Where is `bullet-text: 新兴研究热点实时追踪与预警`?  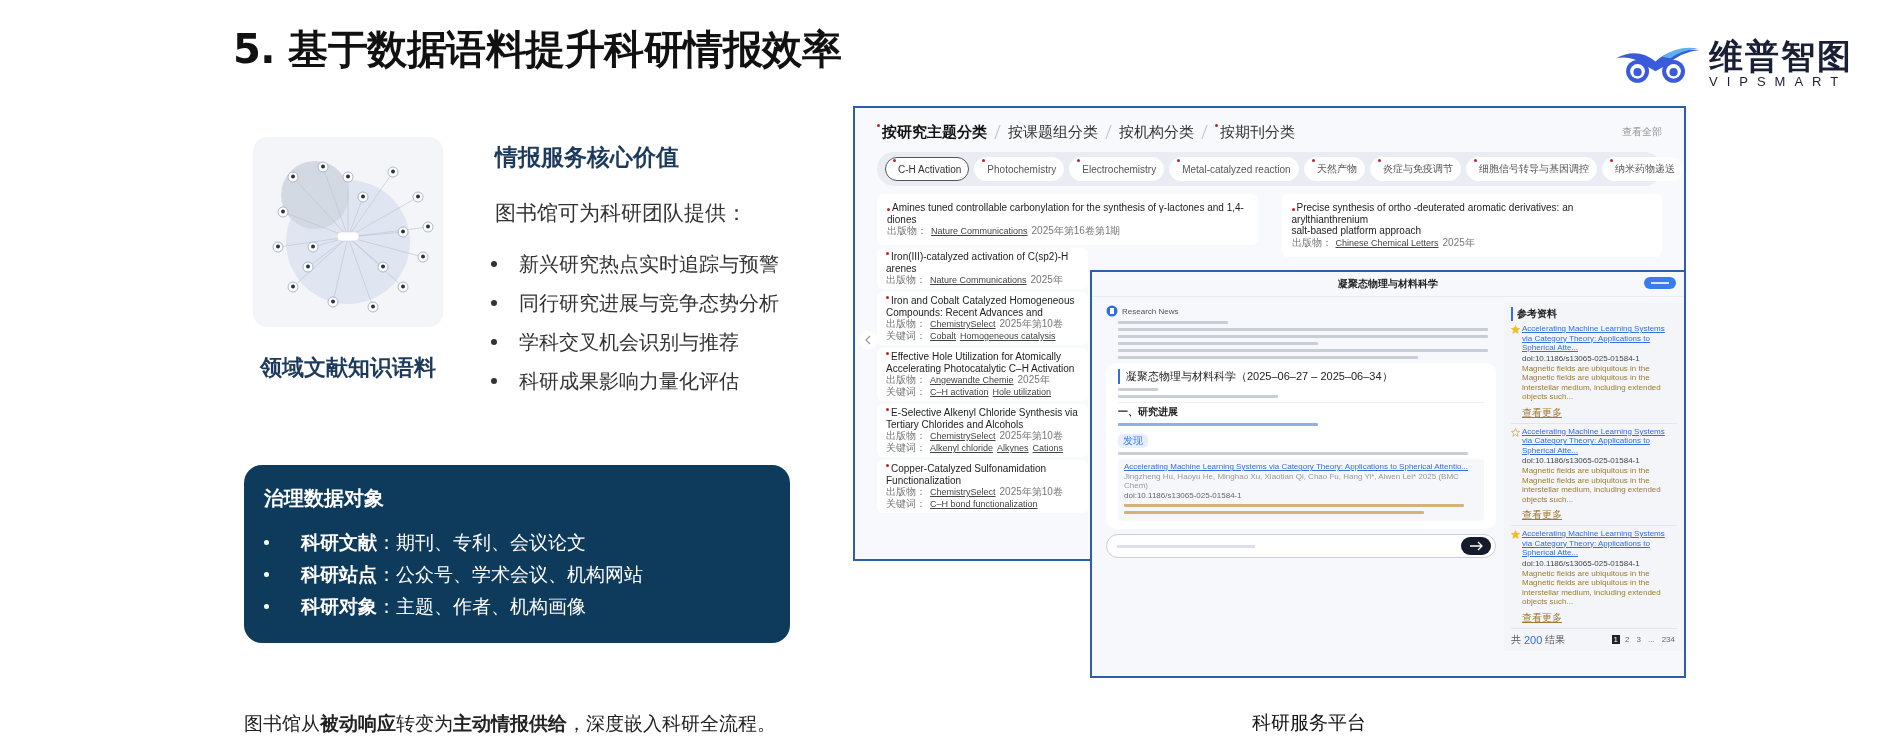 bullet-text: 新兴研究热点实时追踪与预警 is located at coordinates (649, 264).